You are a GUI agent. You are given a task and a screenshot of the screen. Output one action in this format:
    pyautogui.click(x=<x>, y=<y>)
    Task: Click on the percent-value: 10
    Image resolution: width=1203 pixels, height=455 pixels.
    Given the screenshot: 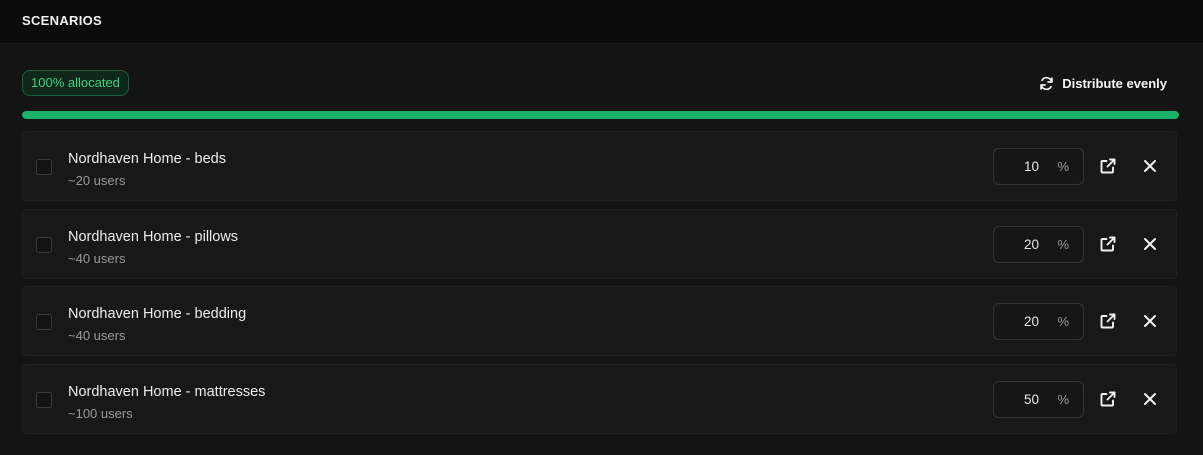 What is the action you would take?
    pyautogui.click(x=1031, y=166)
    